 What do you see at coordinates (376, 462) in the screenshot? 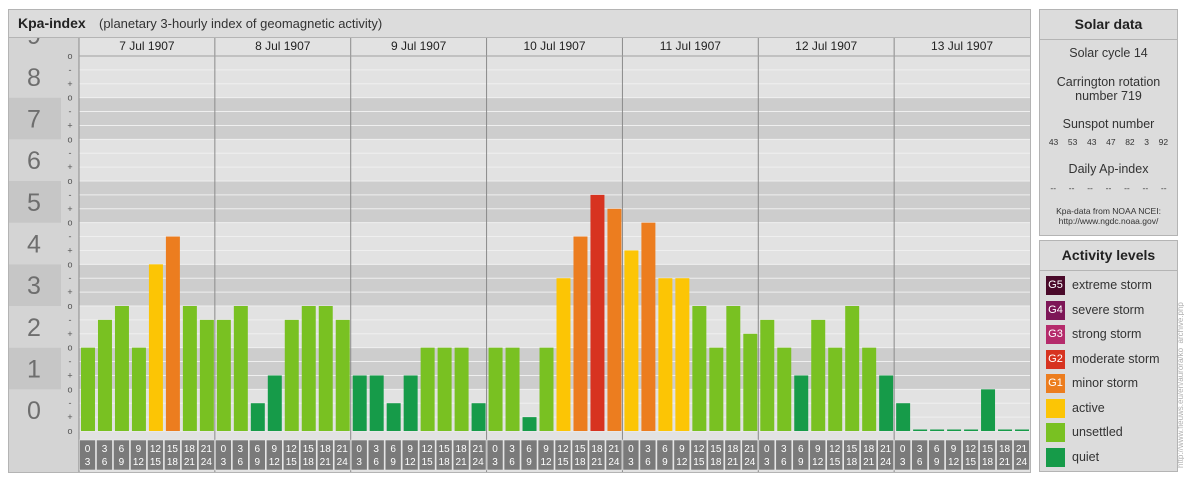
I see `hour-end-label: 6` at bounding box center [376, 462].